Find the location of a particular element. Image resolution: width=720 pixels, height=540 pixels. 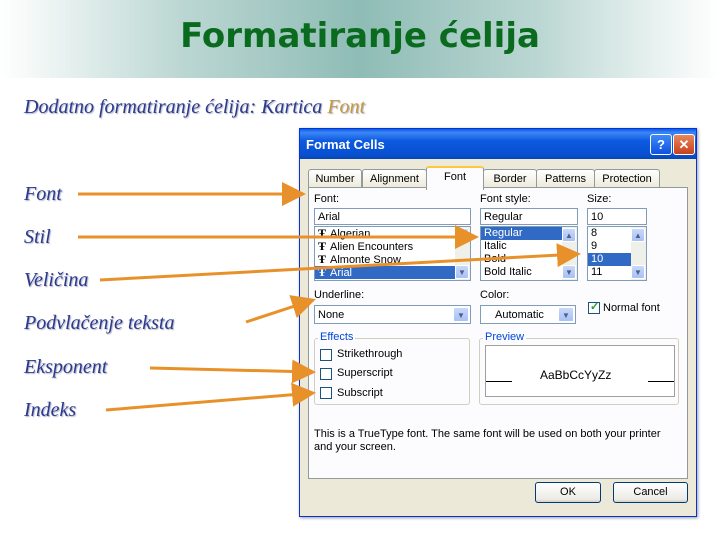

subscript-checkbox is located at coordinates (326, 393).